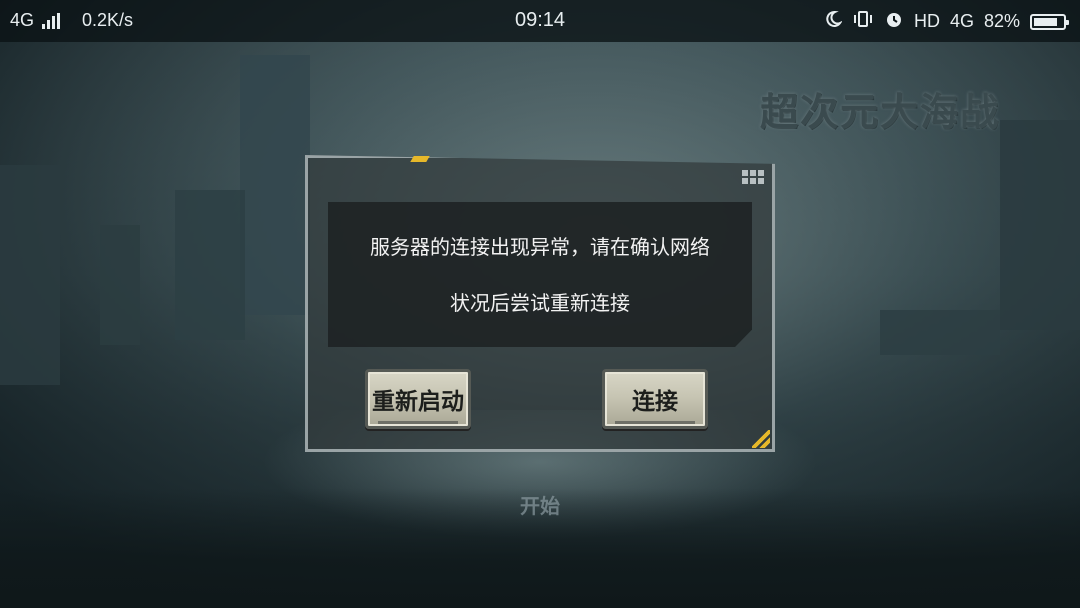  Describe the element at coordinates (833, 21) in the screenshot. I see `moon-icon` at that location.